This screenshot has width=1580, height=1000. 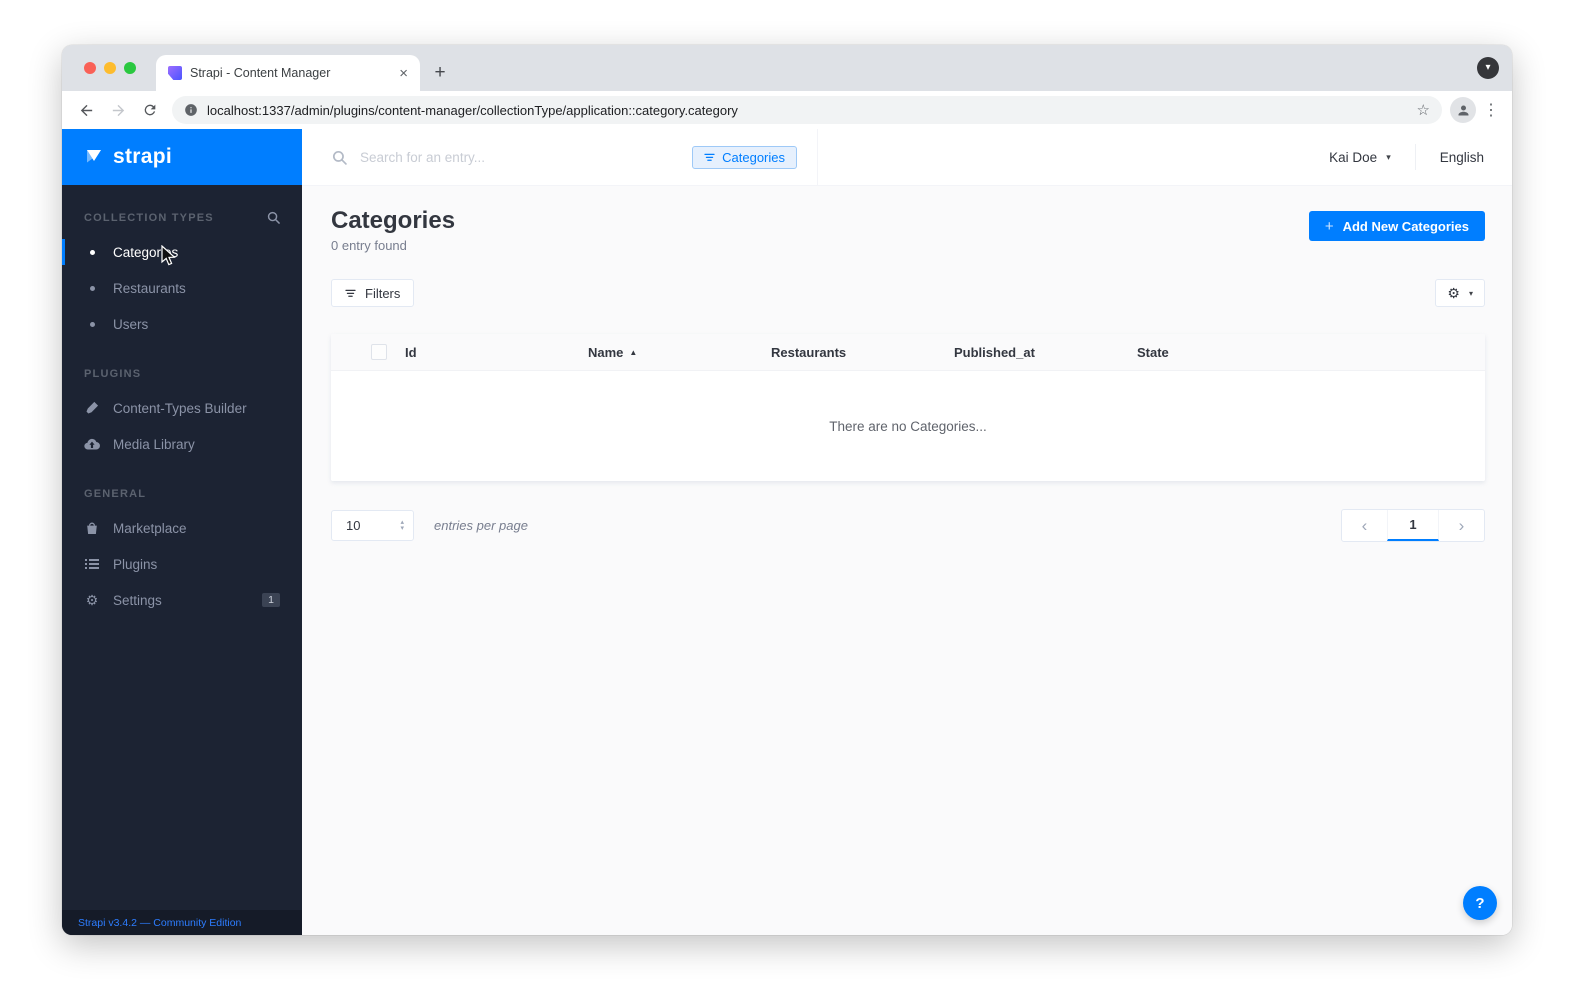 I want to click on strapi-wordmark: strapi, so click(x=142, y=156).